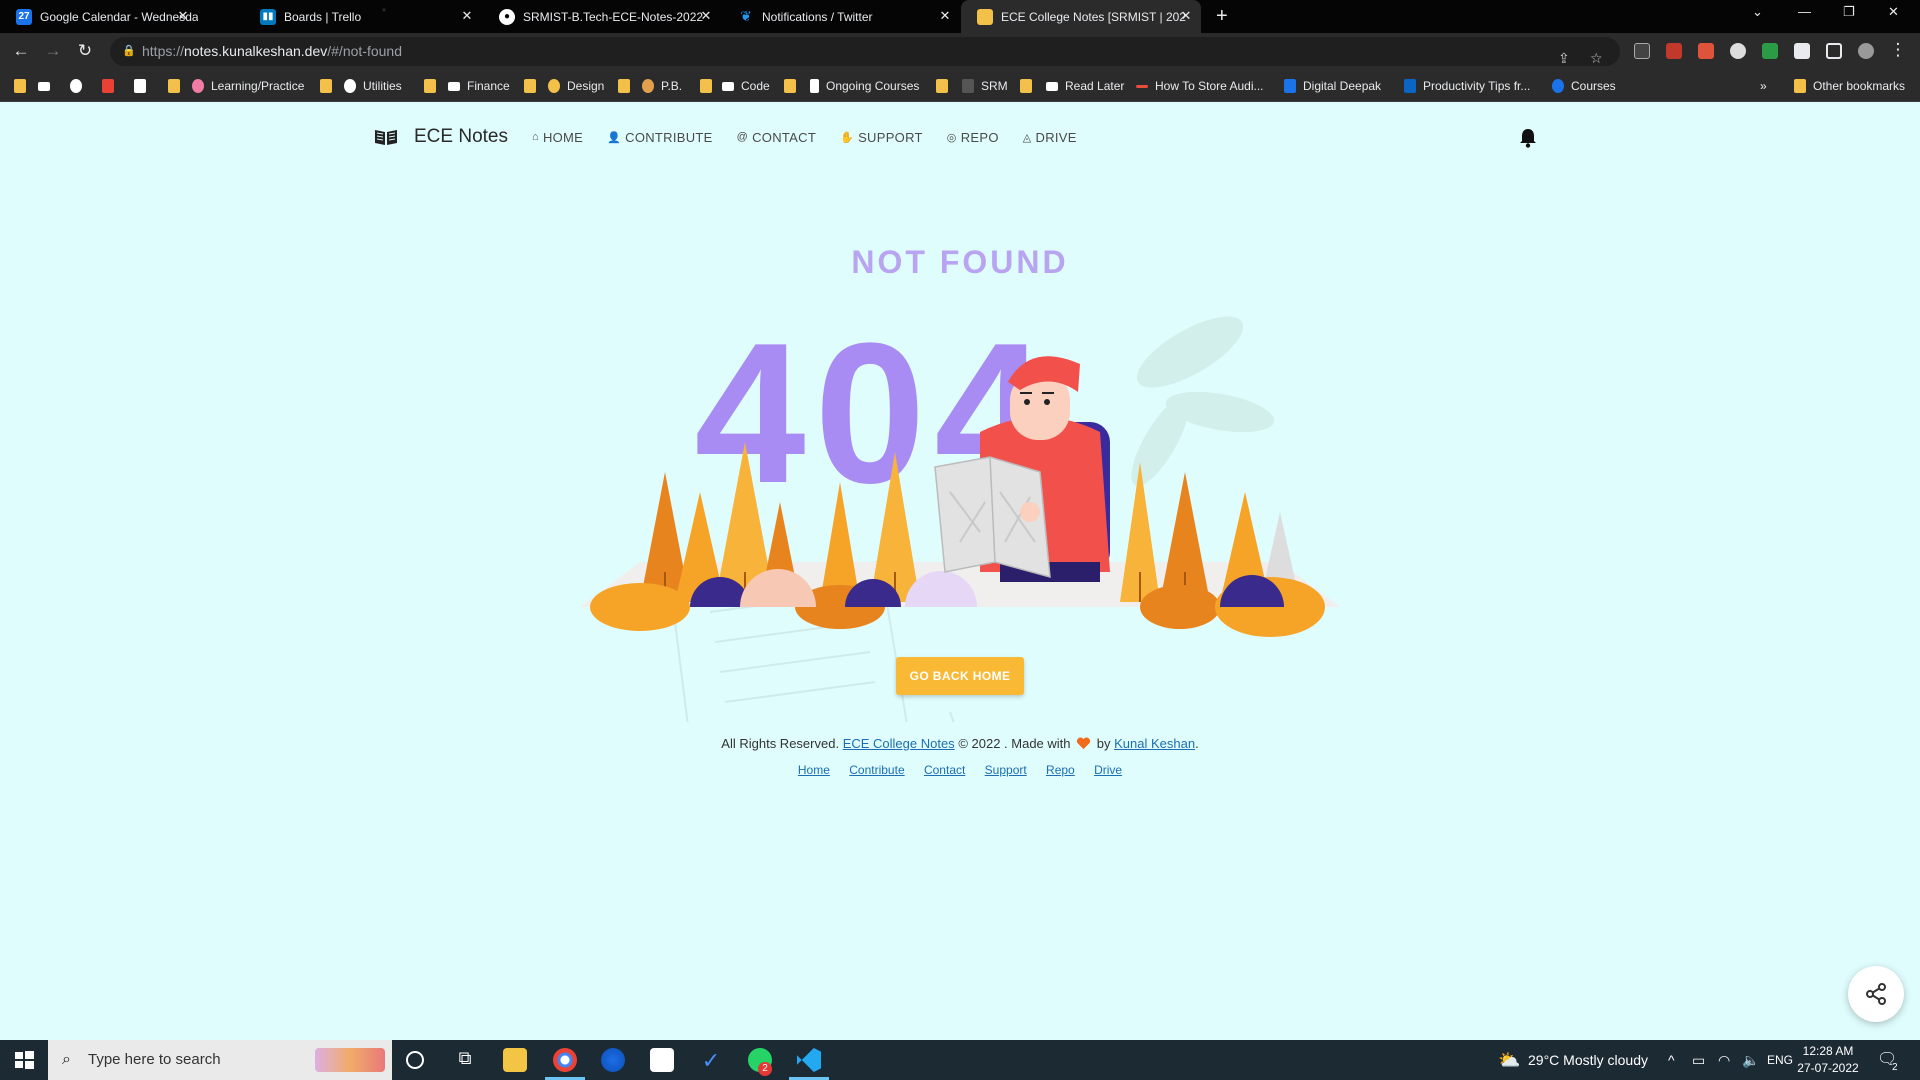 The image size is (1920, 1080). I want to click on notification-center-icon: 🗨, so click(1887, 1060).